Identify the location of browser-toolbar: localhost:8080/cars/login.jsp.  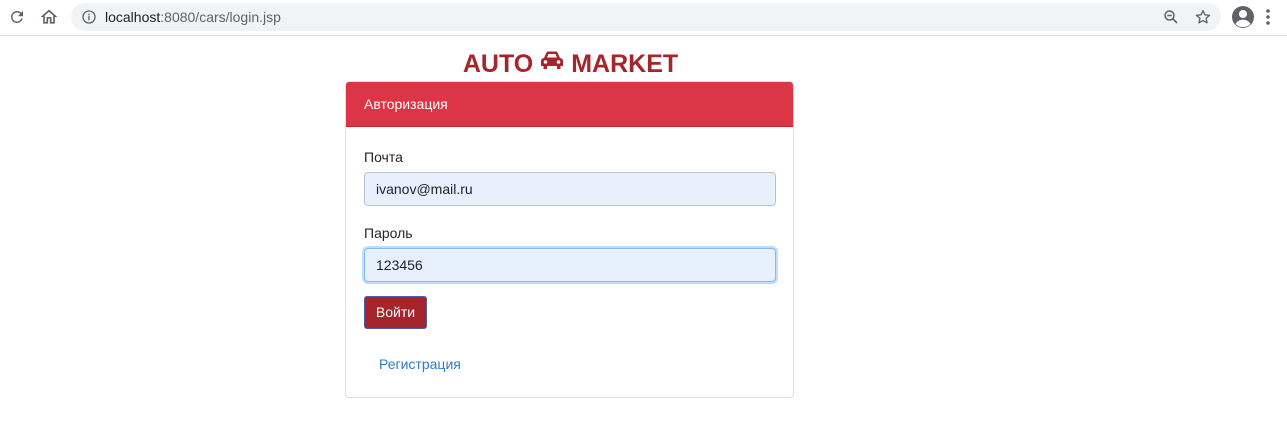
(643, 18).